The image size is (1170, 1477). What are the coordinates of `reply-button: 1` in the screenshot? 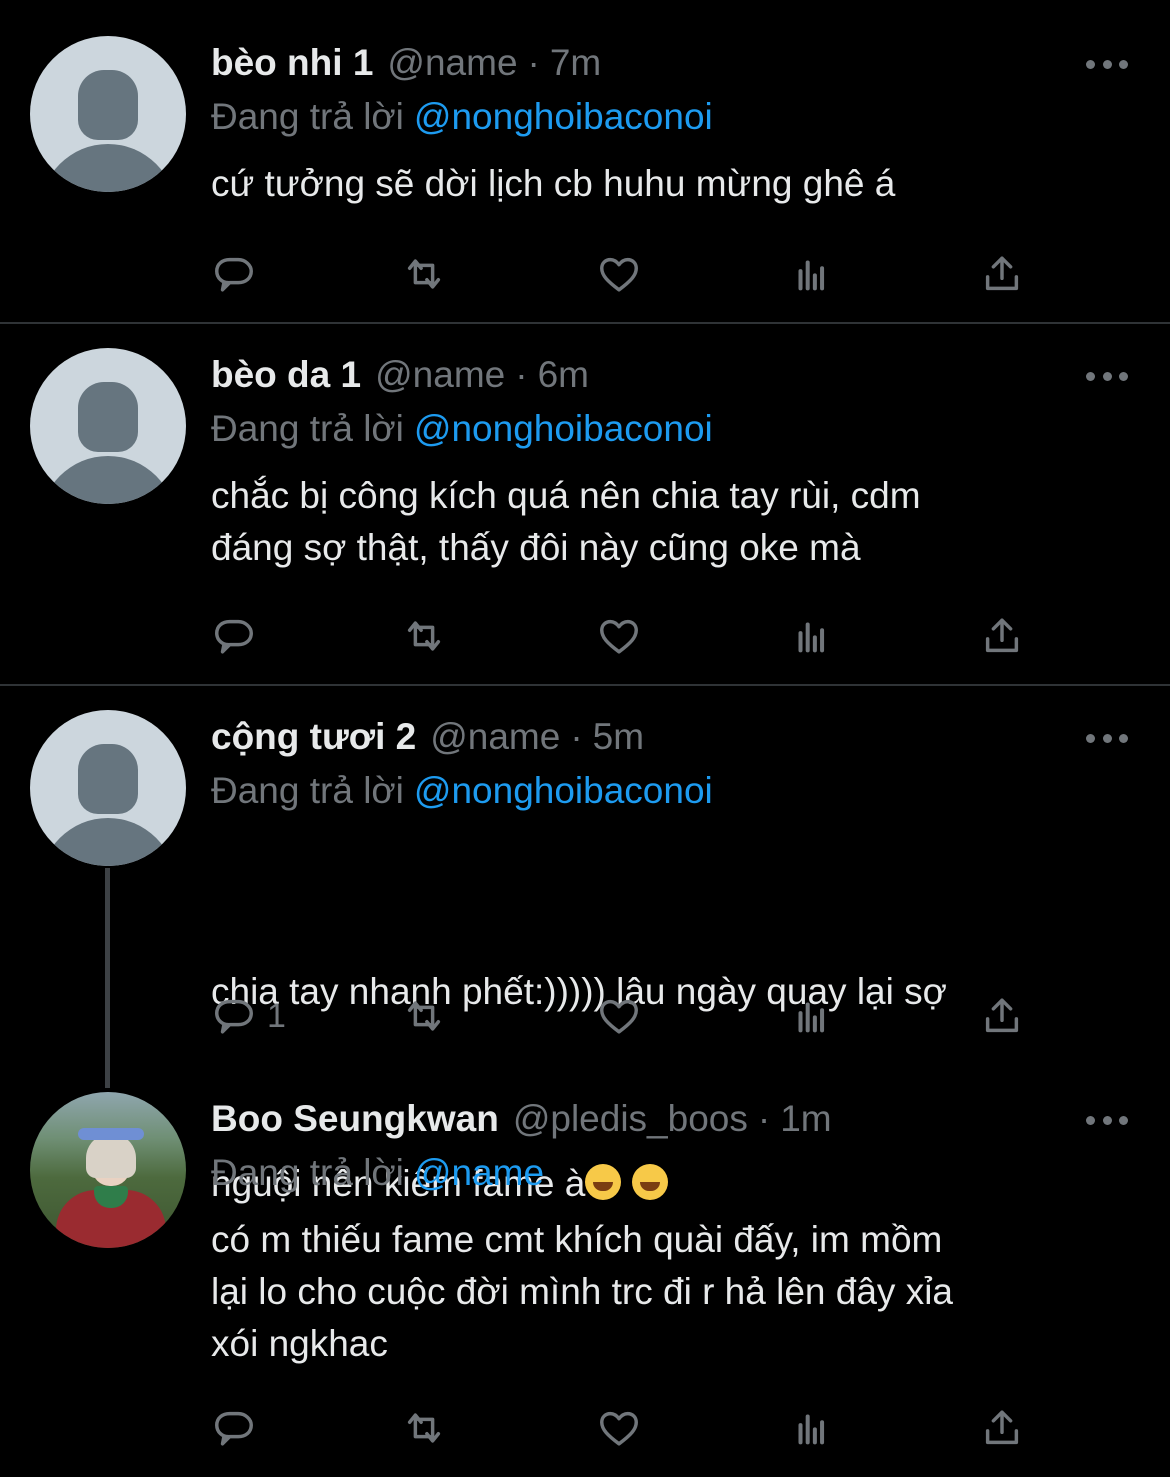 It's located at (248, 1016).